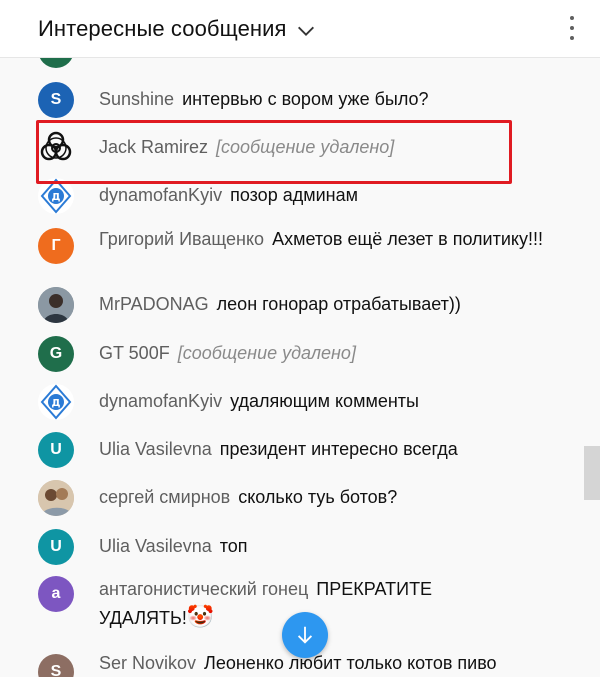 This screenshot has height=677, width=600. What do you see at coordinates (338, 449) in the screenshot?
I see `message-text: президент интересно всегда` at bounding box center [338, 449].